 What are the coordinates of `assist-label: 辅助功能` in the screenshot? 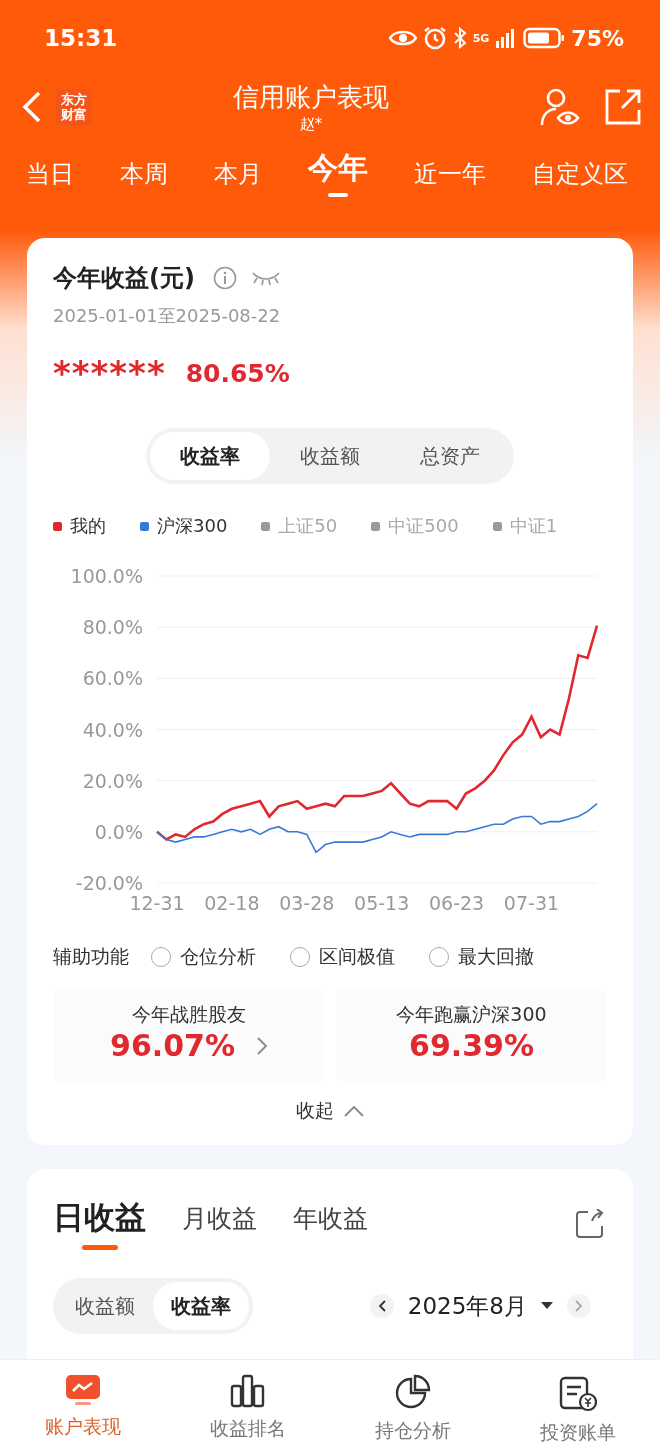 It's located at (91, 956).